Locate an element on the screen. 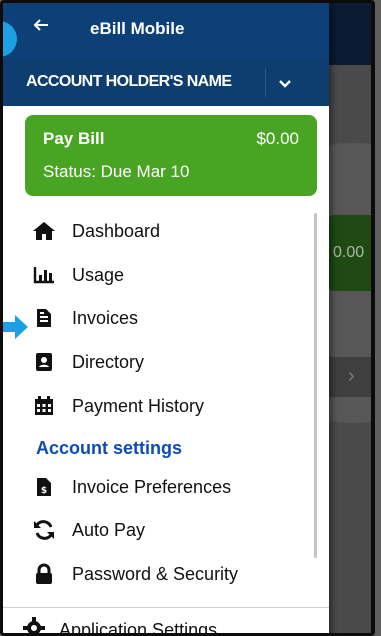  menu-item-auto-pay: Auto Pay is located at coordinates (88, 530).